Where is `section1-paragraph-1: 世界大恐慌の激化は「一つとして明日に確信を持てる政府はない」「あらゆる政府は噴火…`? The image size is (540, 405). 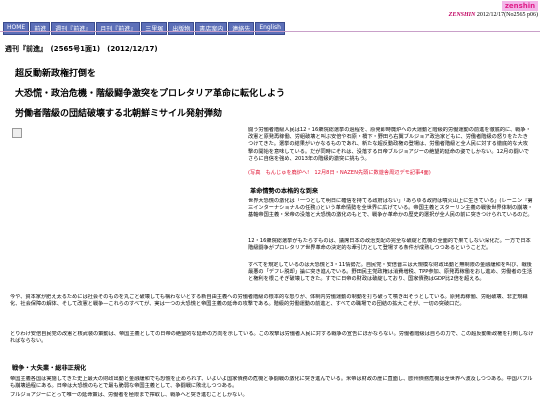
section1-paragraph-1: 世界大恐慌の激化は「一つとして明日に確信を持てる政府はない」「あらゆる政府は噴火… is located at coordinates (390, 208).